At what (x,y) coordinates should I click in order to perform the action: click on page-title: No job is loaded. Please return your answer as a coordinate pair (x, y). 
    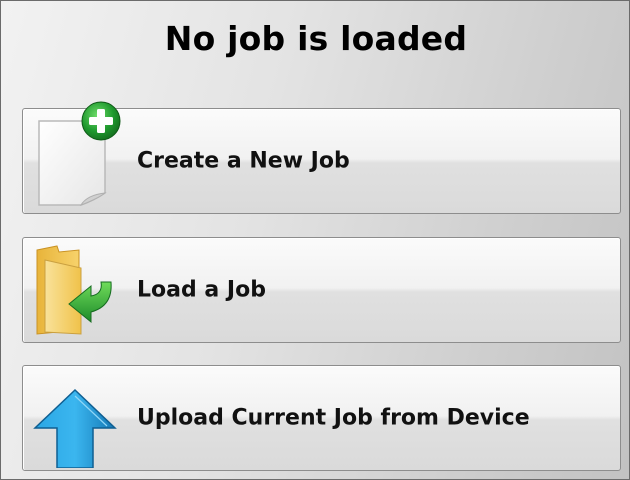
    Looking at the image, I should click on (316, 38).